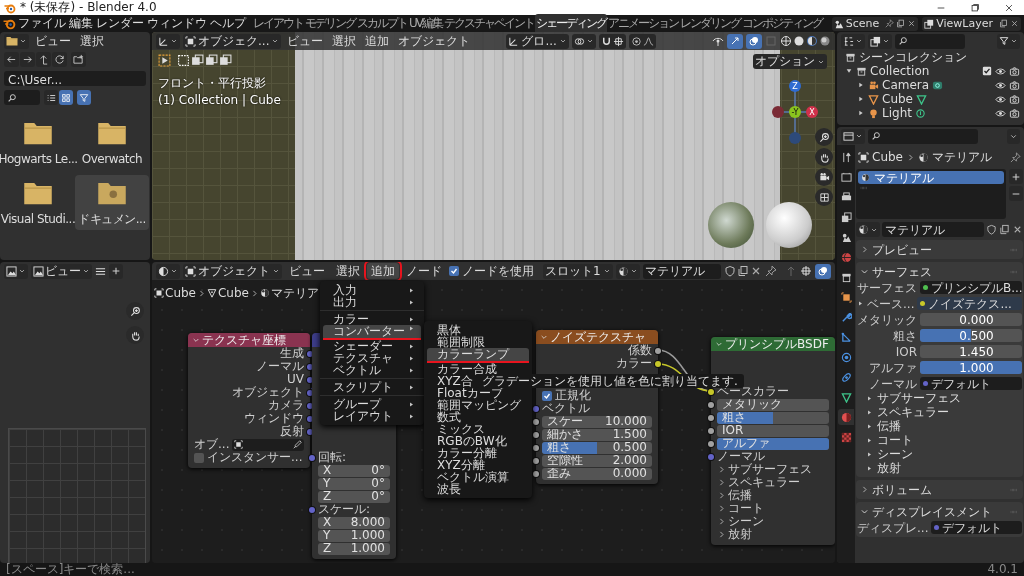 The height and width of the screenshot is (576, 1024). What do you see at coordinates (773, 404) in the screenshot?
I see `number-field: メタリック` at bounding box center [773, 404].